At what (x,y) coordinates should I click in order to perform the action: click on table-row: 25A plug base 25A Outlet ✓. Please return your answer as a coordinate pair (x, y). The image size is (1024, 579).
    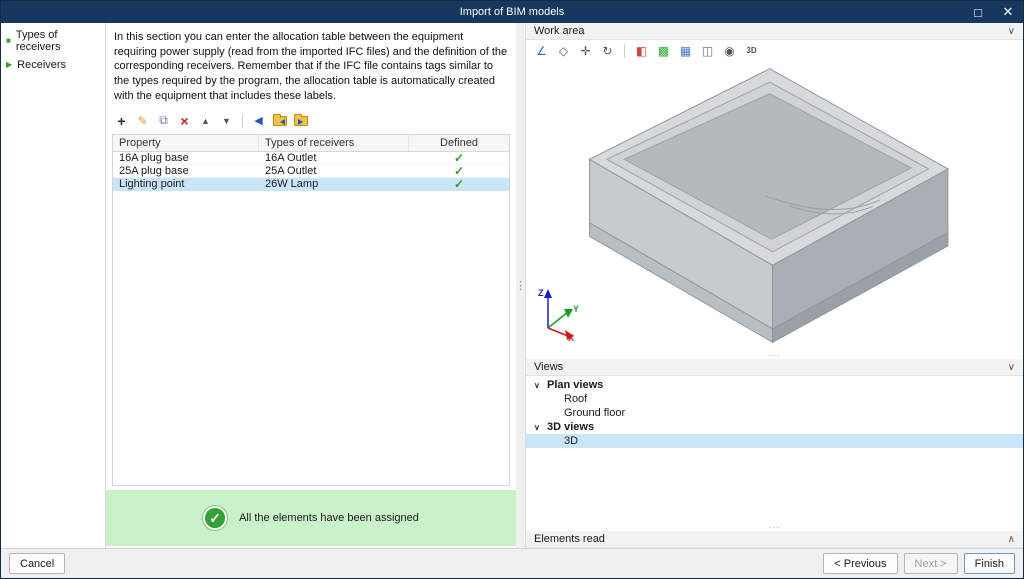
    Looking at the image, I should click on (311, 171).